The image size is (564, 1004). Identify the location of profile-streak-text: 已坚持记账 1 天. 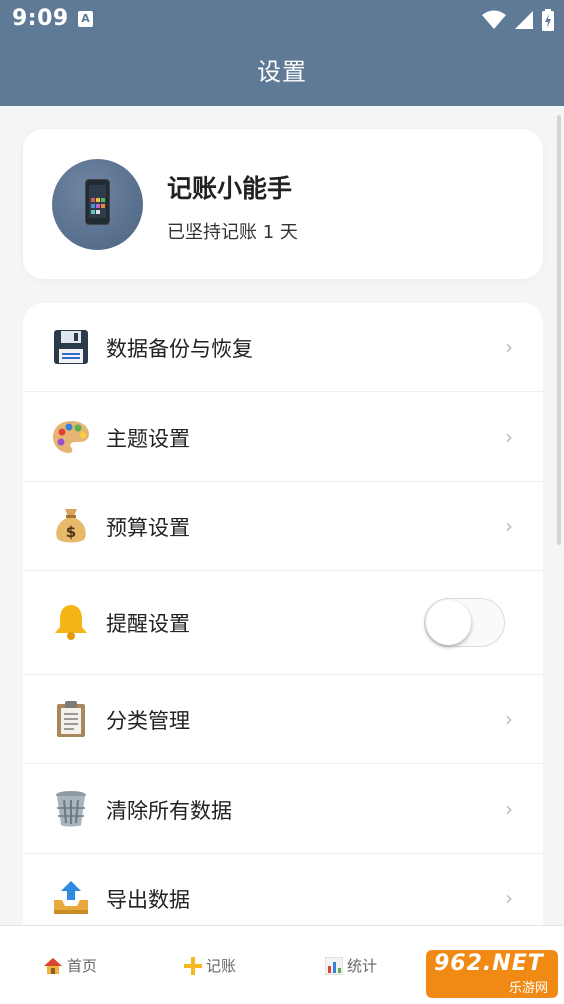
(232, 232).